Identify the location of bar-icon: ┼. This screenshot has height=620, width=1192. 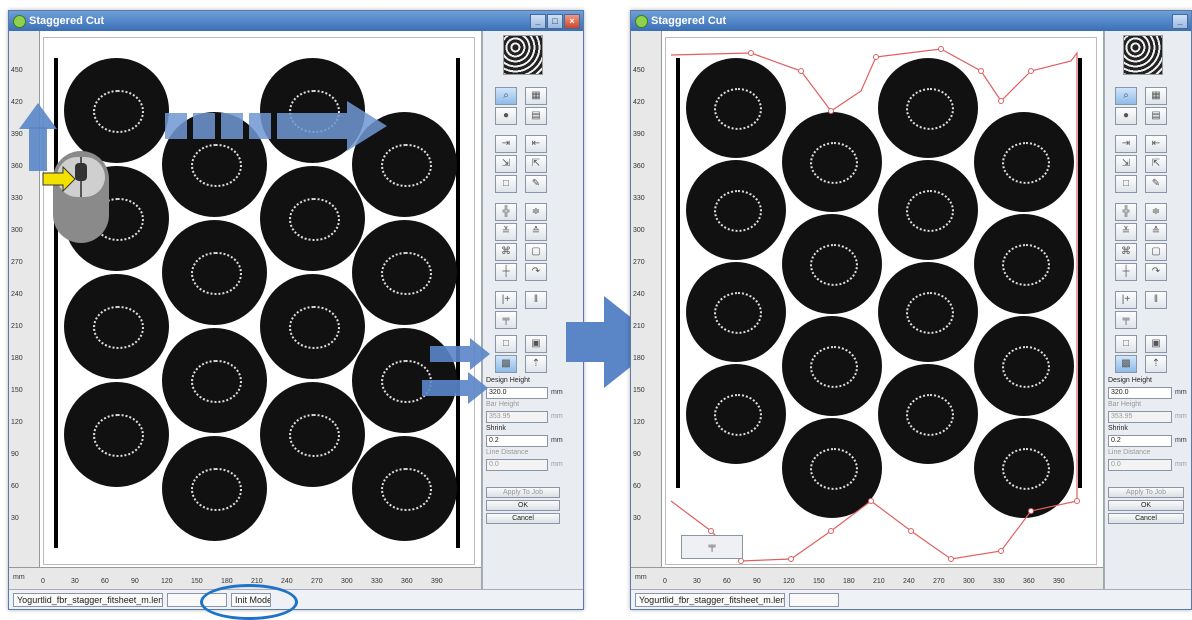
(506, 272).